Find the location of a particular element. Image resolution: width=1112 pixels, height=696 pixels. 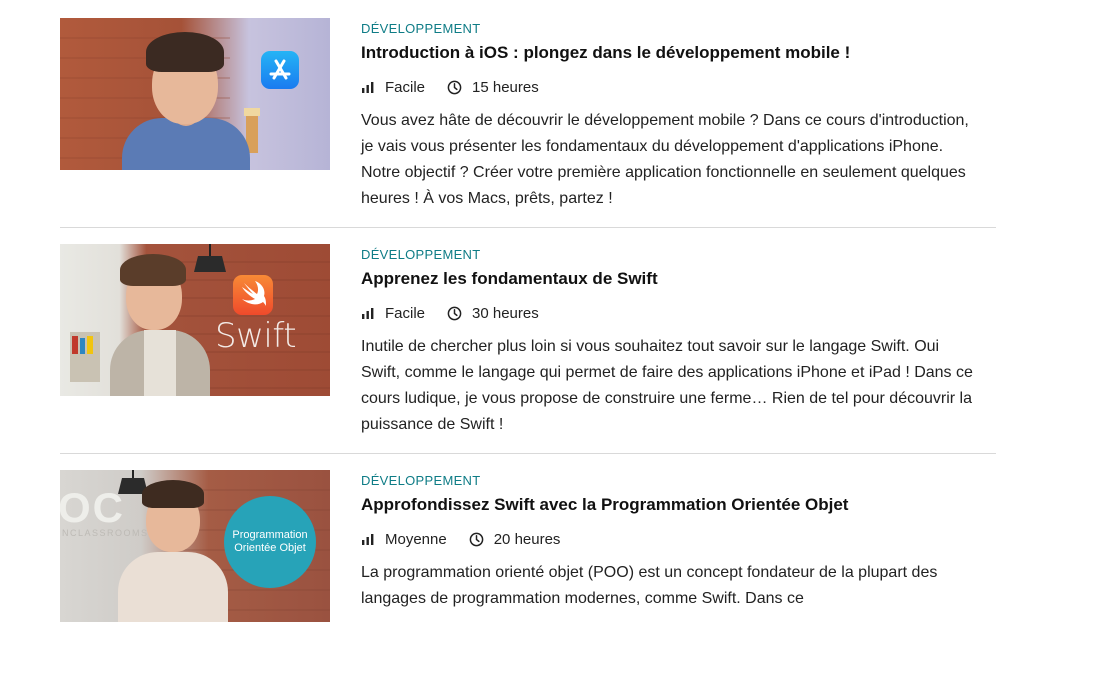

app-store-icon is located at coordinates (280, 70).